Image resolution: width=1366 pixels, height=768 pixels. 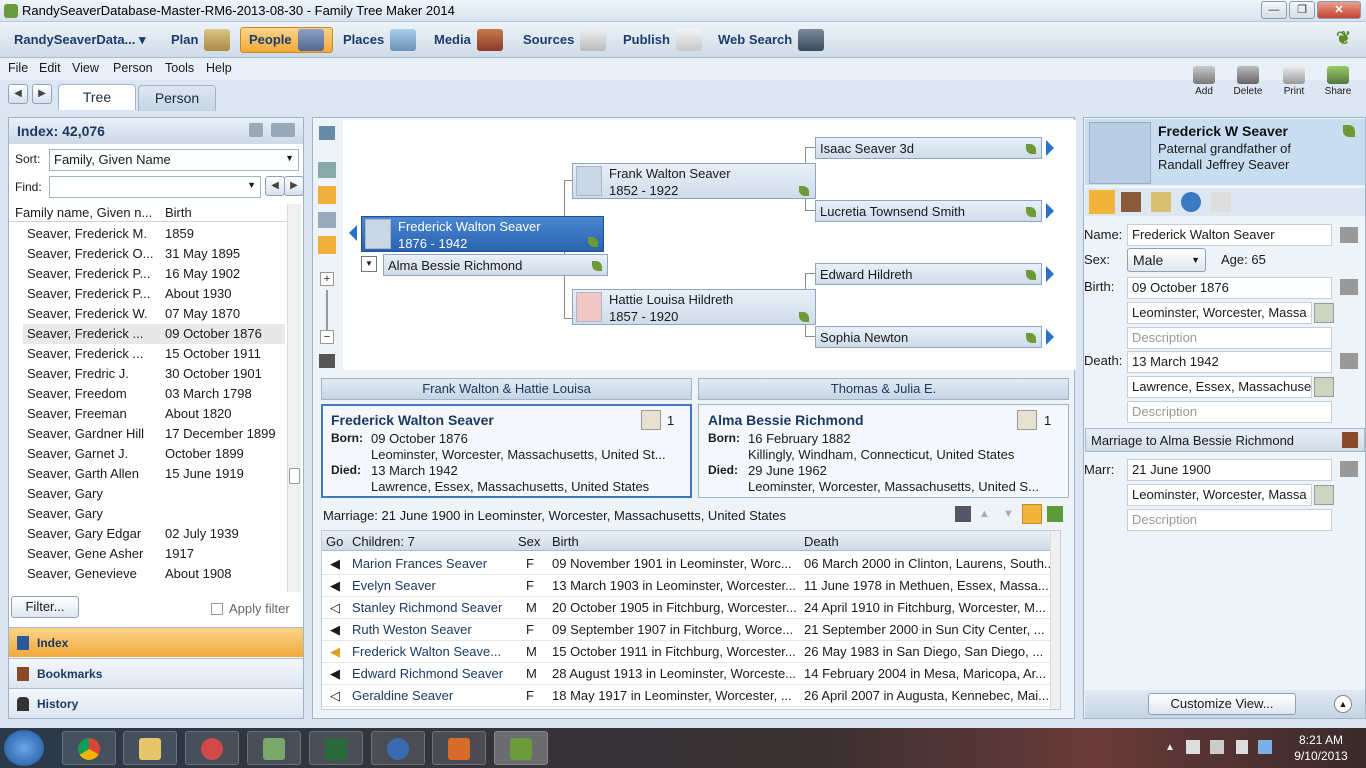 I want to click on print-button: Print, so click(x=1294, y=81).